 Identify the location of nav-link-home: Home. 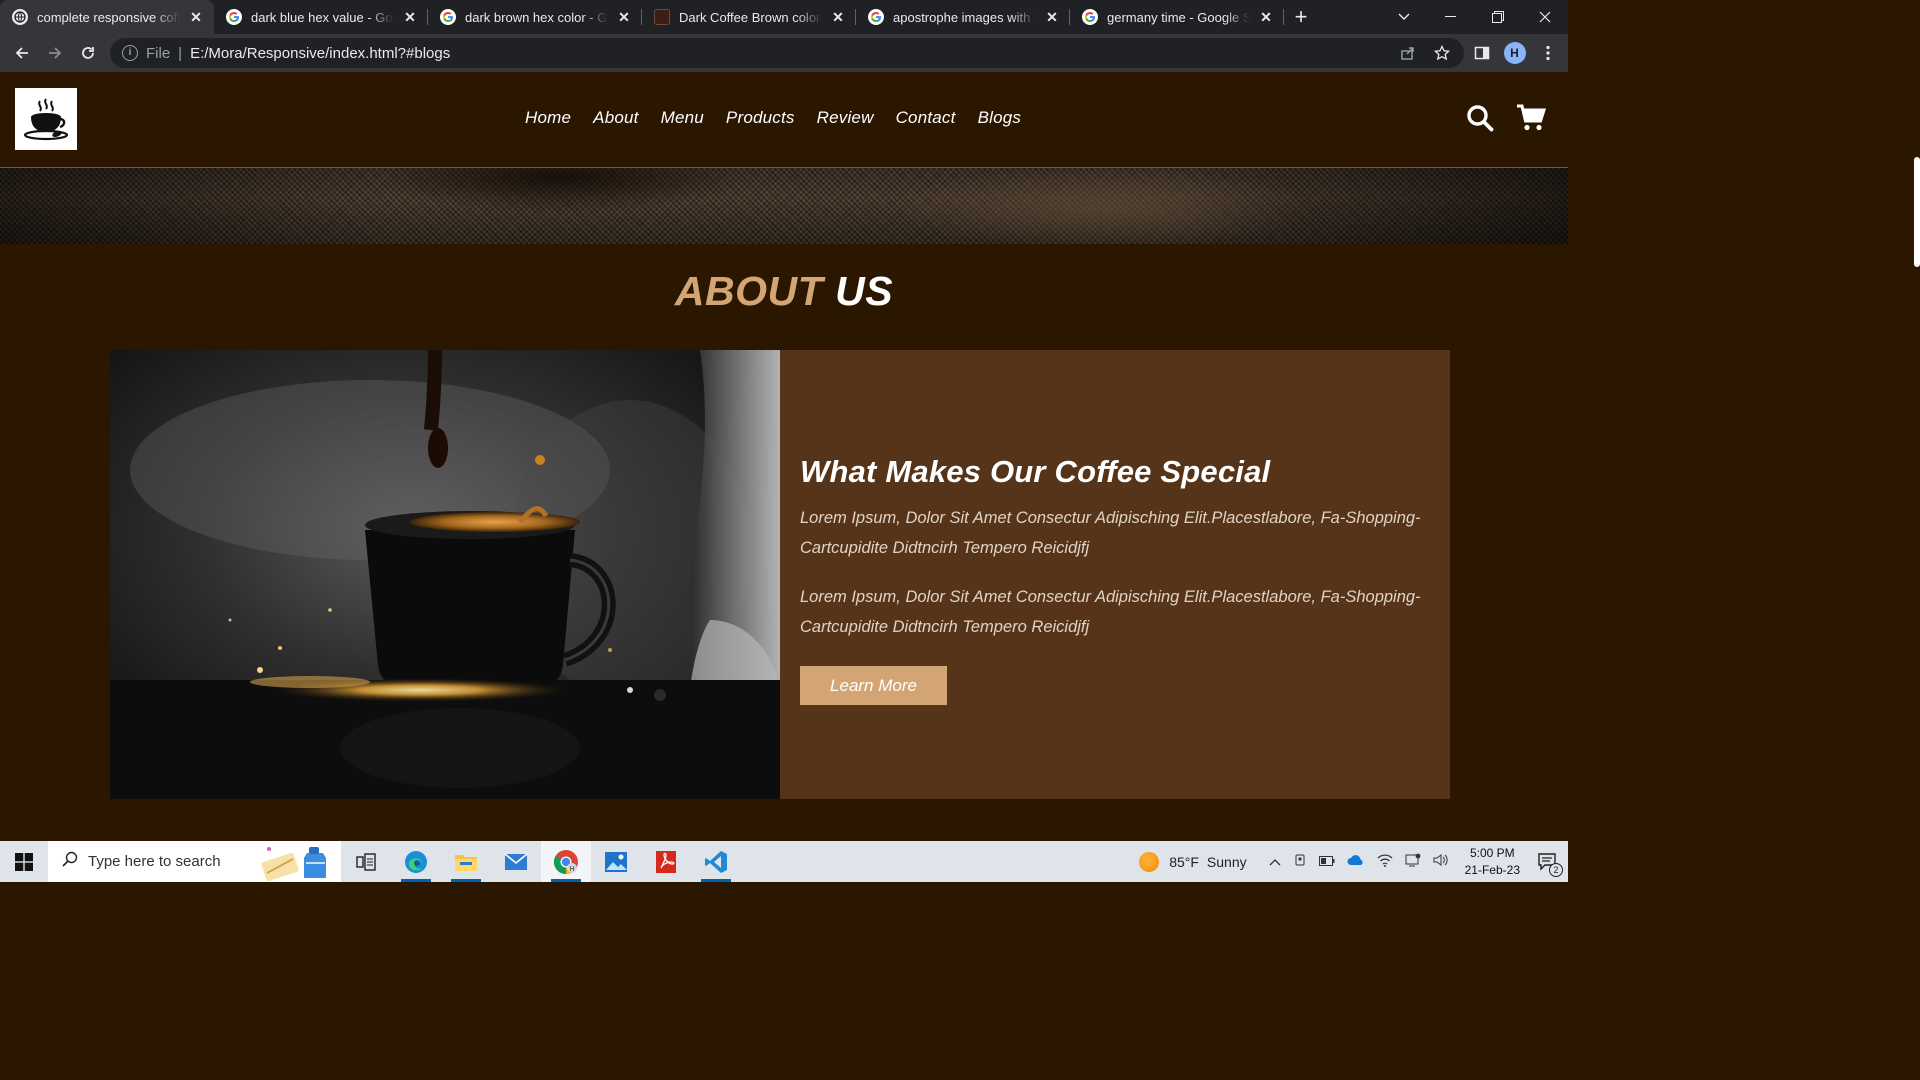
(548, 118).